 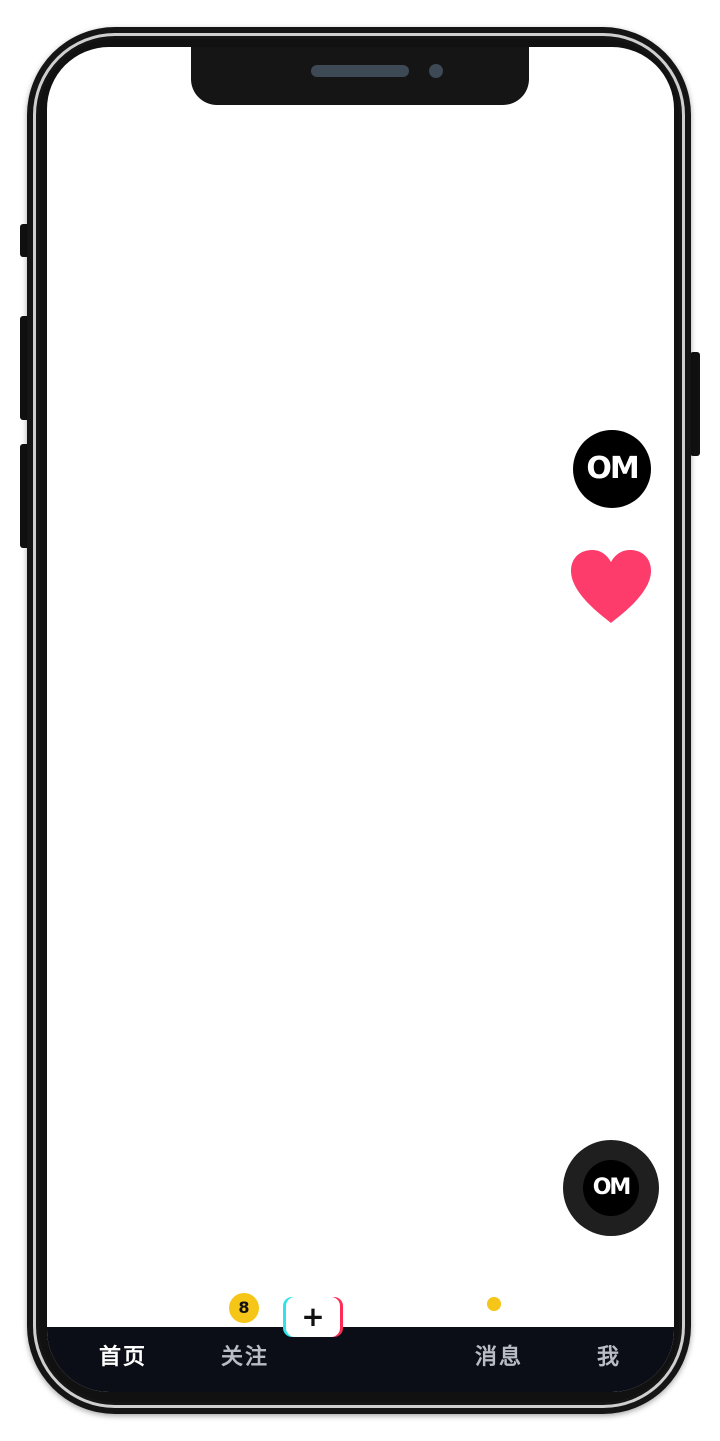 What do you see at coordinates (436, 71) in the screenshot?
I see `front-camera` at bounding box center [436, 71].